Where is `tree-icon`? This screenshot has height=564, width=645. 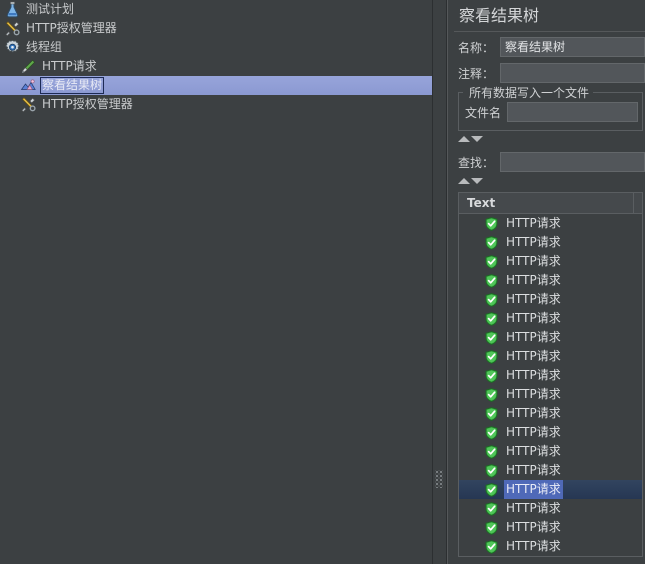
tree-icon is located at coordinates (28, 85).